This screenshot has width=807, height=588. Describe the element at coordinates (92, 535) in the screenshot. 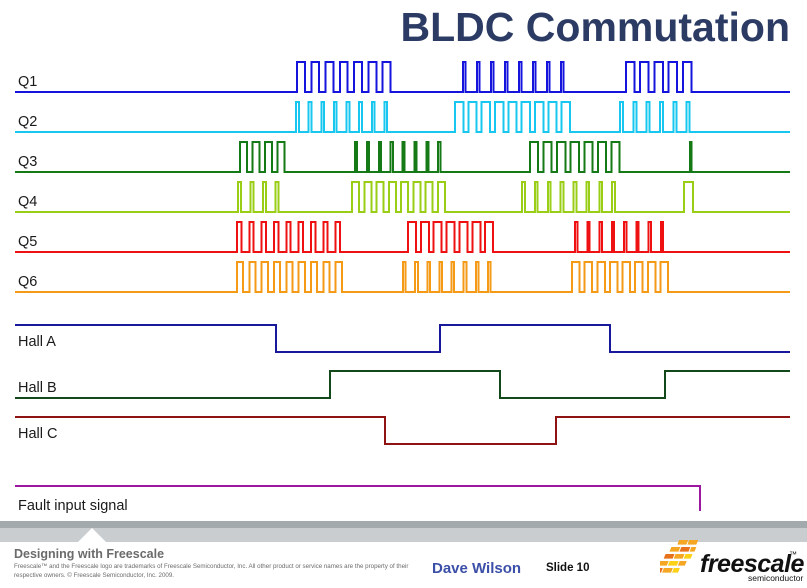

I see `footer-notch-arrow` at that location.